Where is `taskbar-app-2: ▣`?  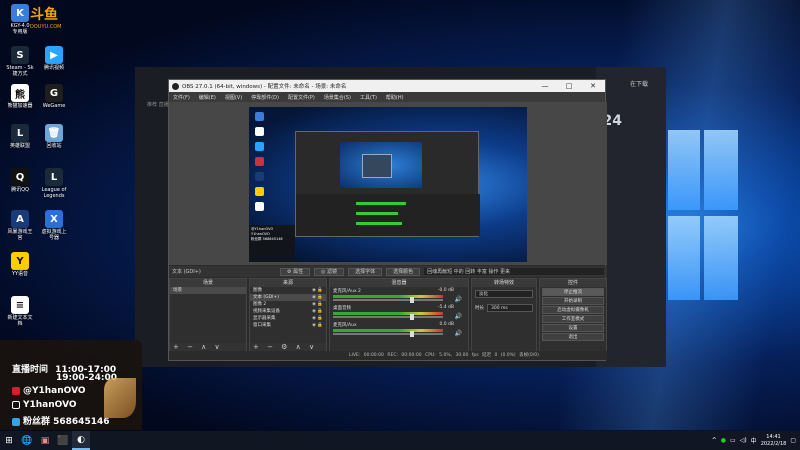
taskbar-app-2: ▣ is located at coordinates (45, 440).